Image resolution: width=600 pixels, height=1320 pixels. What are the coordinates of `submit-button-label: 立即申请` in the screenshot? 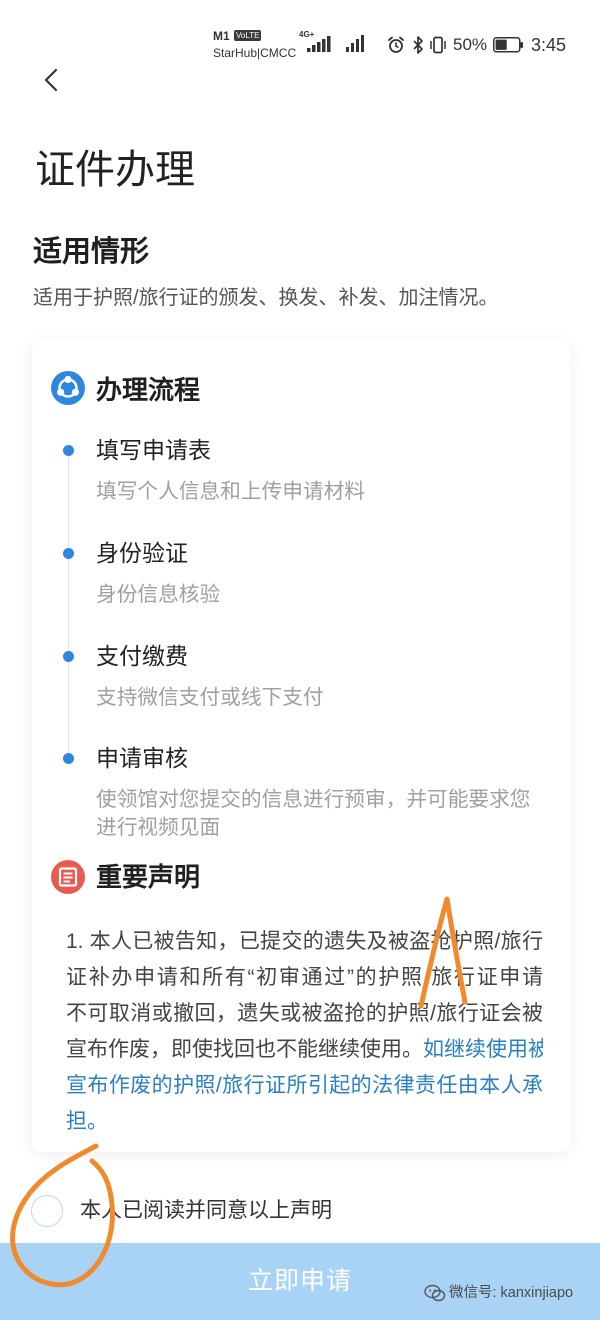 It's located at (299, 1281).